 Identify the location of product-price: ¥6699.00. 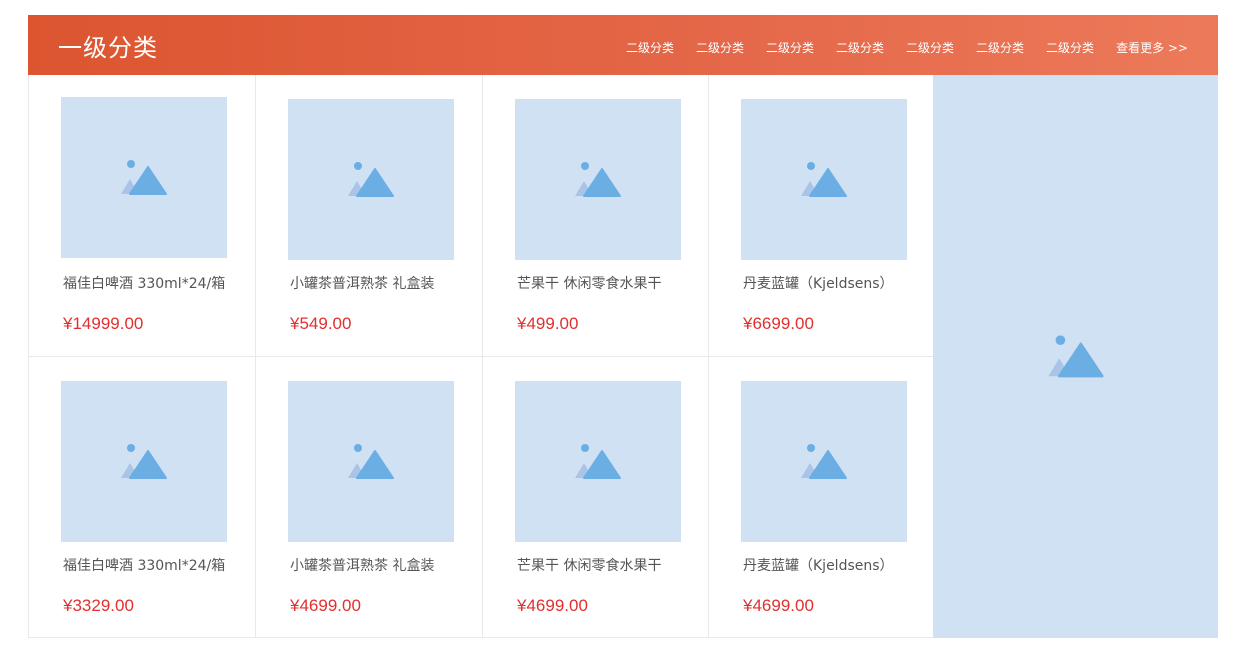
(778, 323).